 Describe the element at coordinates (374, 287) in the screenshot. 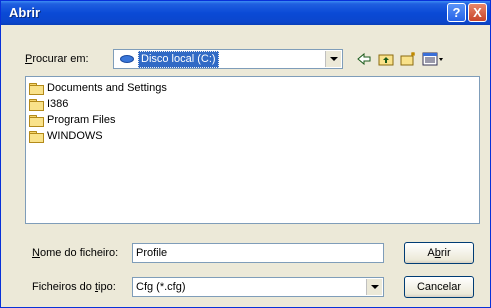

I see `filetype-dropdown-arrow` at that location.